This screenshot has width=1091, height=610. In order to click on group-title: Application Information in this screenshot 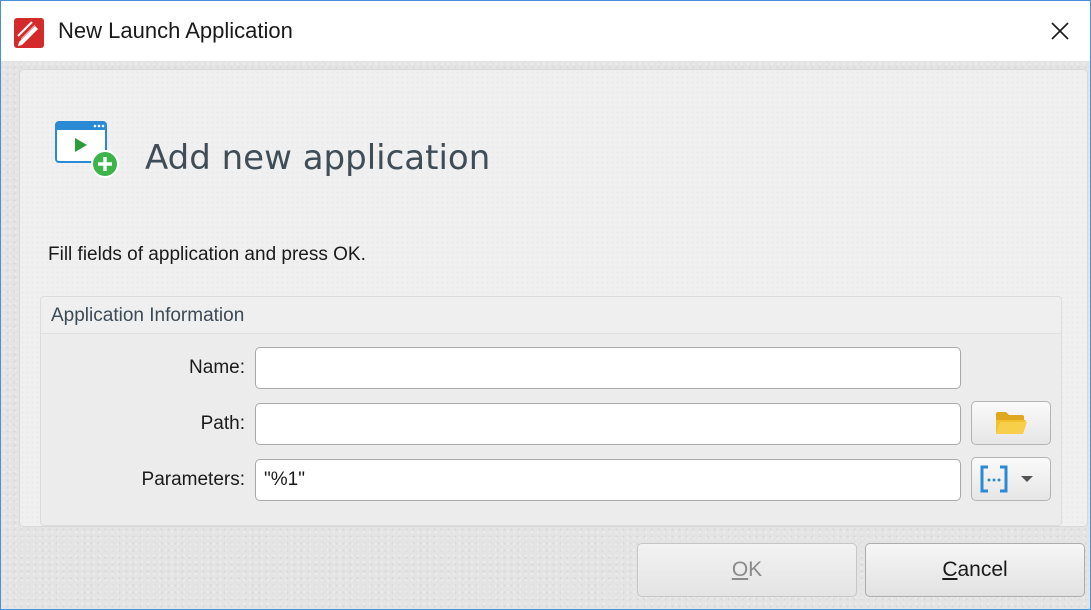, I will do `click(148, 315)`.